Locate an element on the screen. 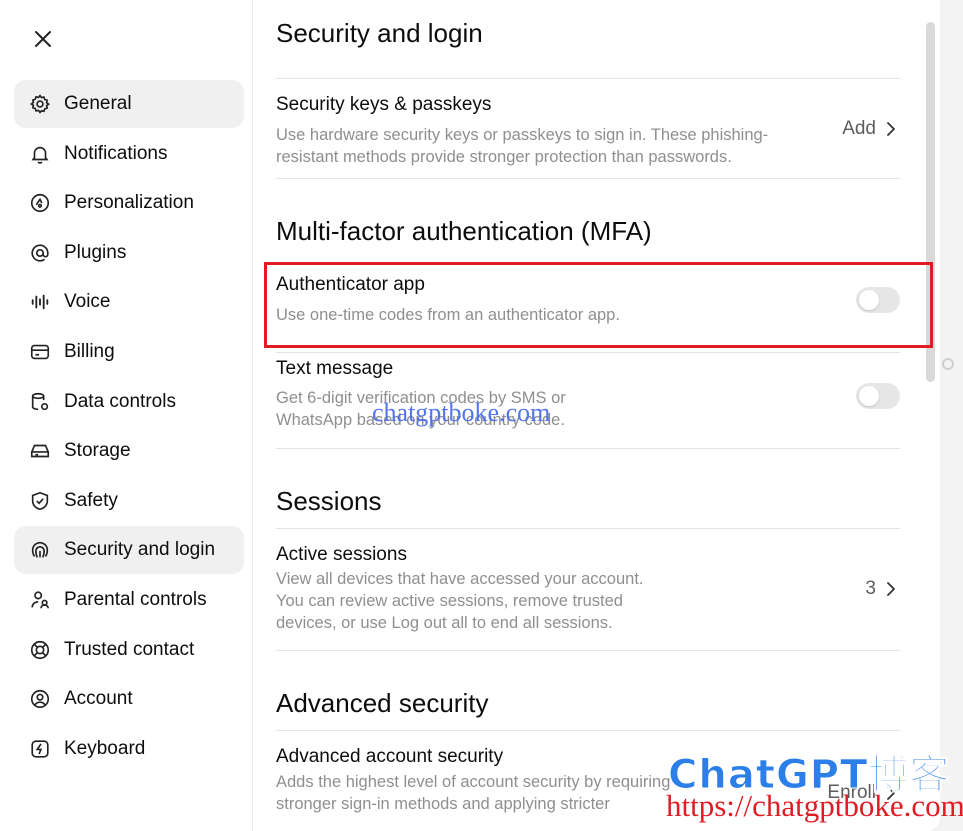 The image size is (963, 831). sidebar-item-label: Voice is located at coordinates (87, 302).